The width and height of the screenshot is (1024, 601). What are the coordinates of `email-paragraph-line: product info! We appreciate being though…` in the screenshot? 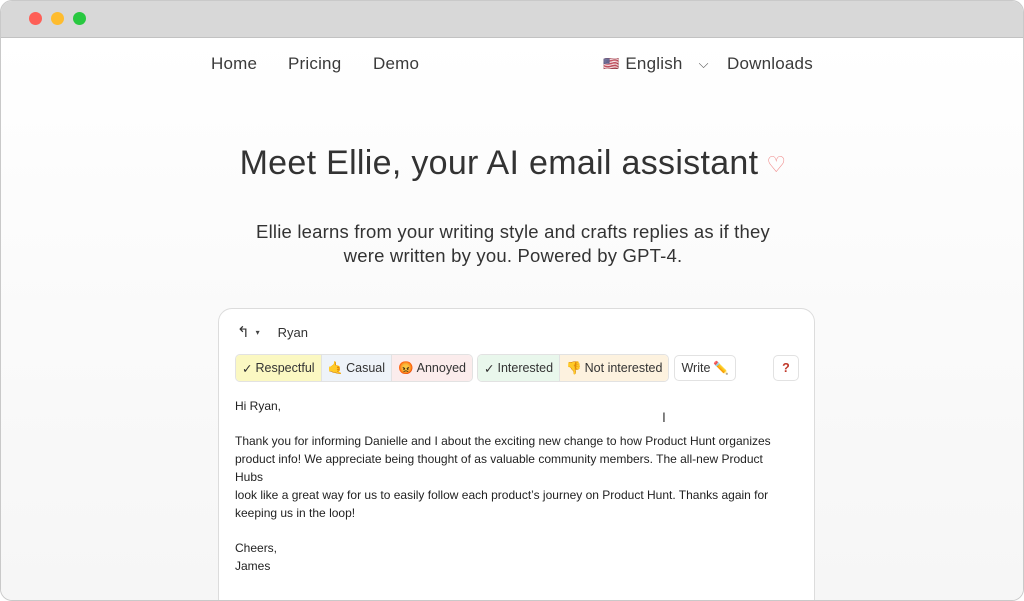 It's located at (499, 468).